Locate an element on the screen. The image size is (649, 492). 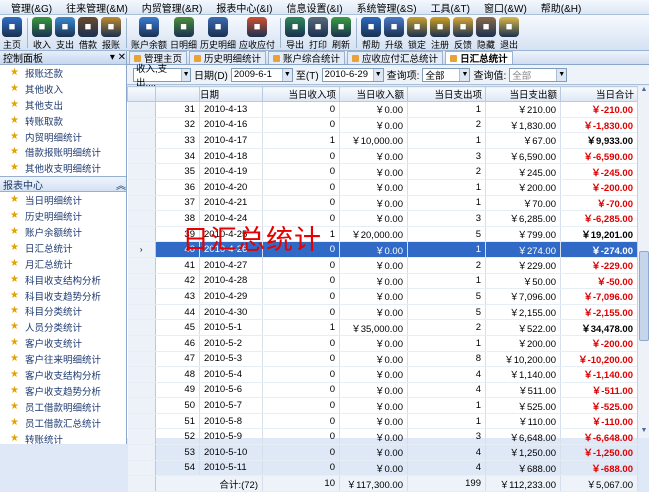
tab-1: 历史明细统计 is located at coordinates (228, 58).